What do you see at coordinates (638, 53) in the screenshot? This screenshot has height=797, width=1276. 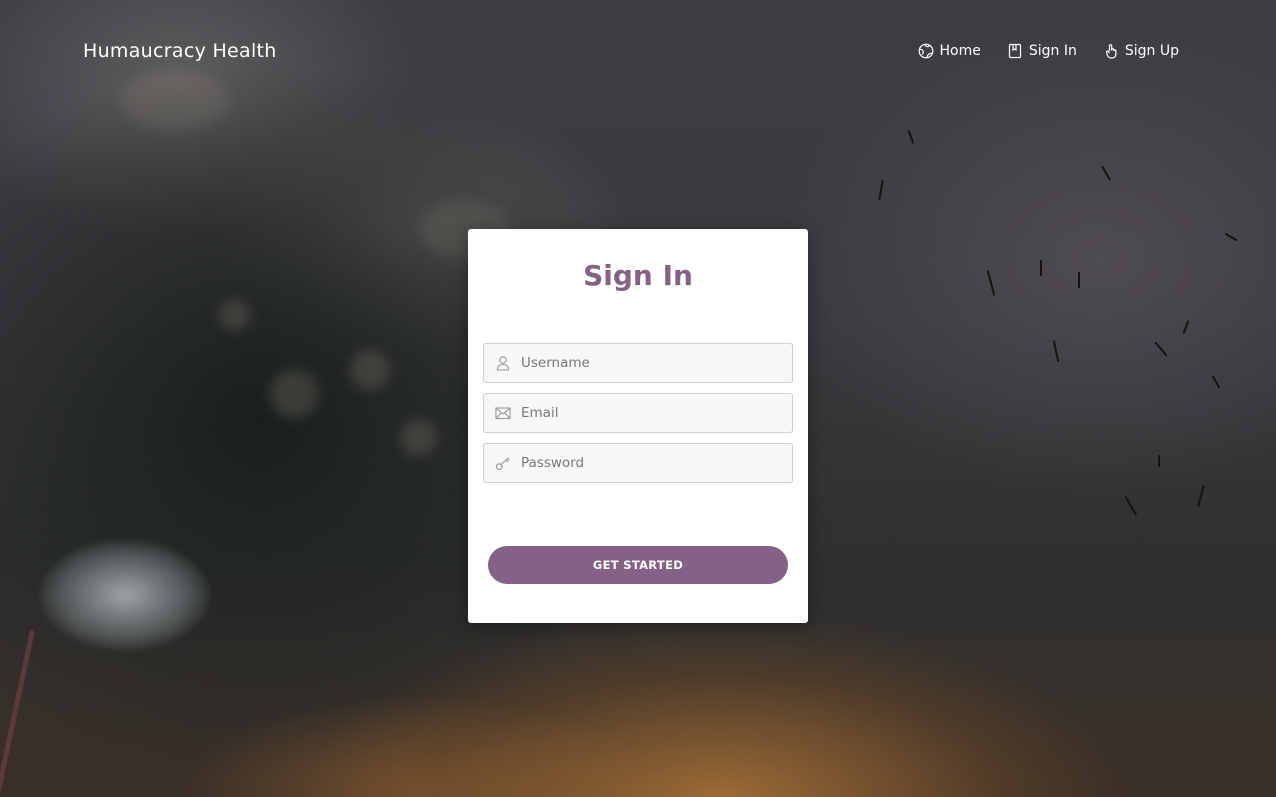 I see `top-navbar: Humaucracy Health Home Sign In Sign Up` at bounding box center [638, 53].